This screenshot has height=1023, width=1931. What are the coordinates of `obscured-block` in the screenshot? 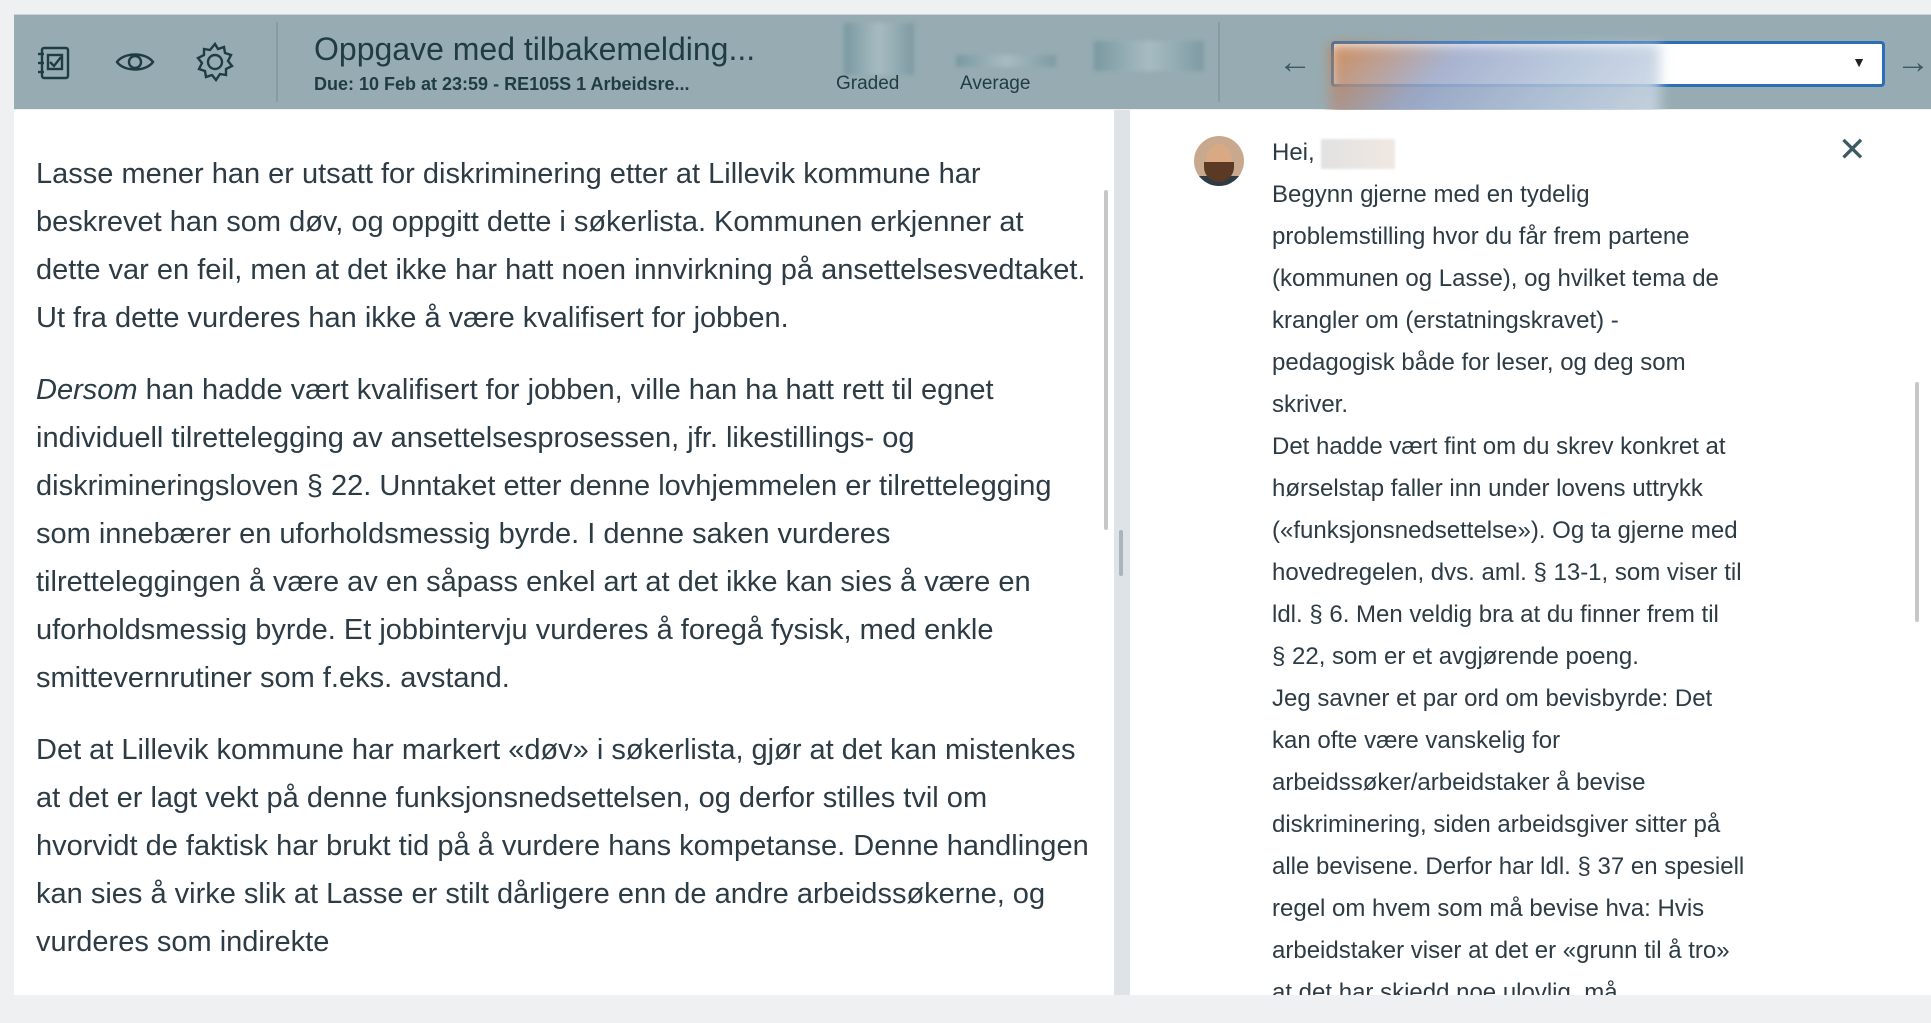 It's located at (1149, 56).